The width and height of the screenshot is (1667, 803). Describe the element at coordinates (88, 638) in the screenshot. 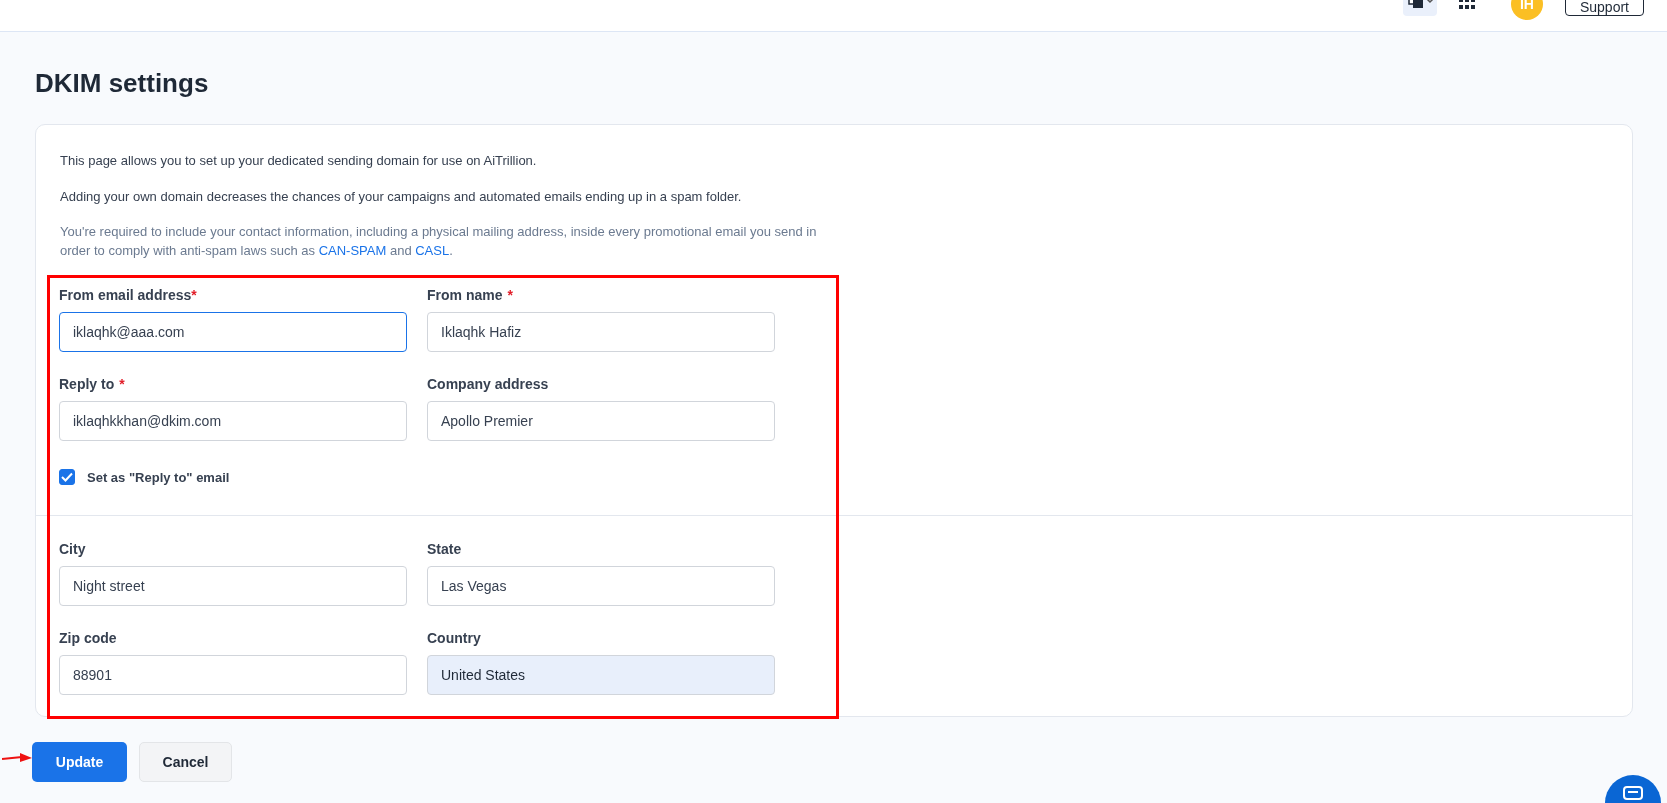

I see `field-label: Zip code` at that location.